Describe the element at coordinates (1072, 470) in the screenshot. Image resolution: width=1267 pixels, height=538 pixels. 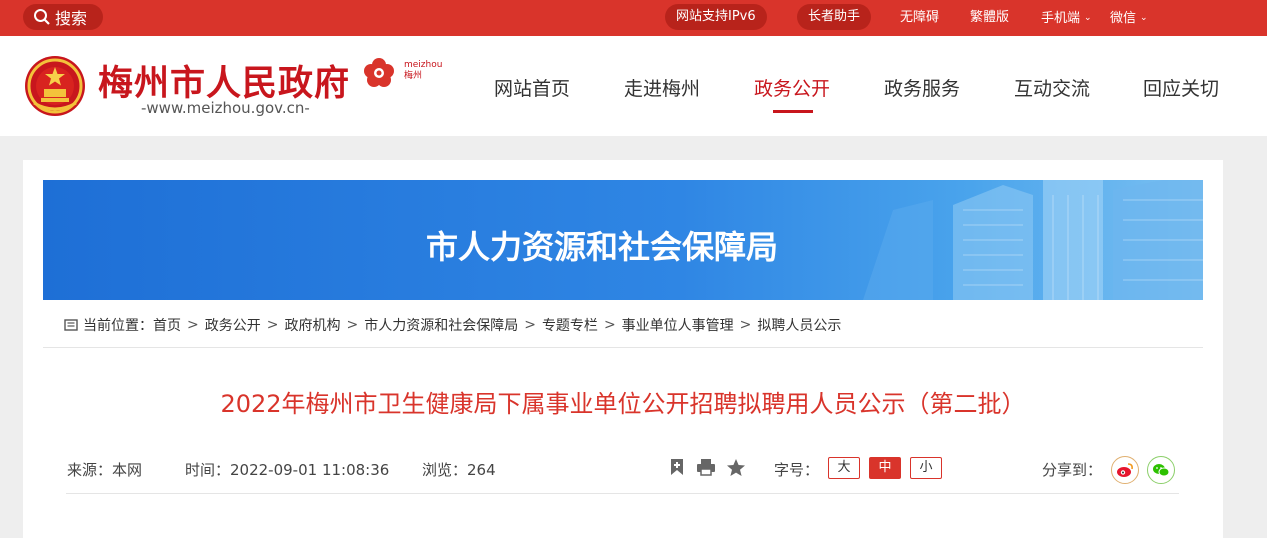
I see `share-label: 分享到：` at that location.